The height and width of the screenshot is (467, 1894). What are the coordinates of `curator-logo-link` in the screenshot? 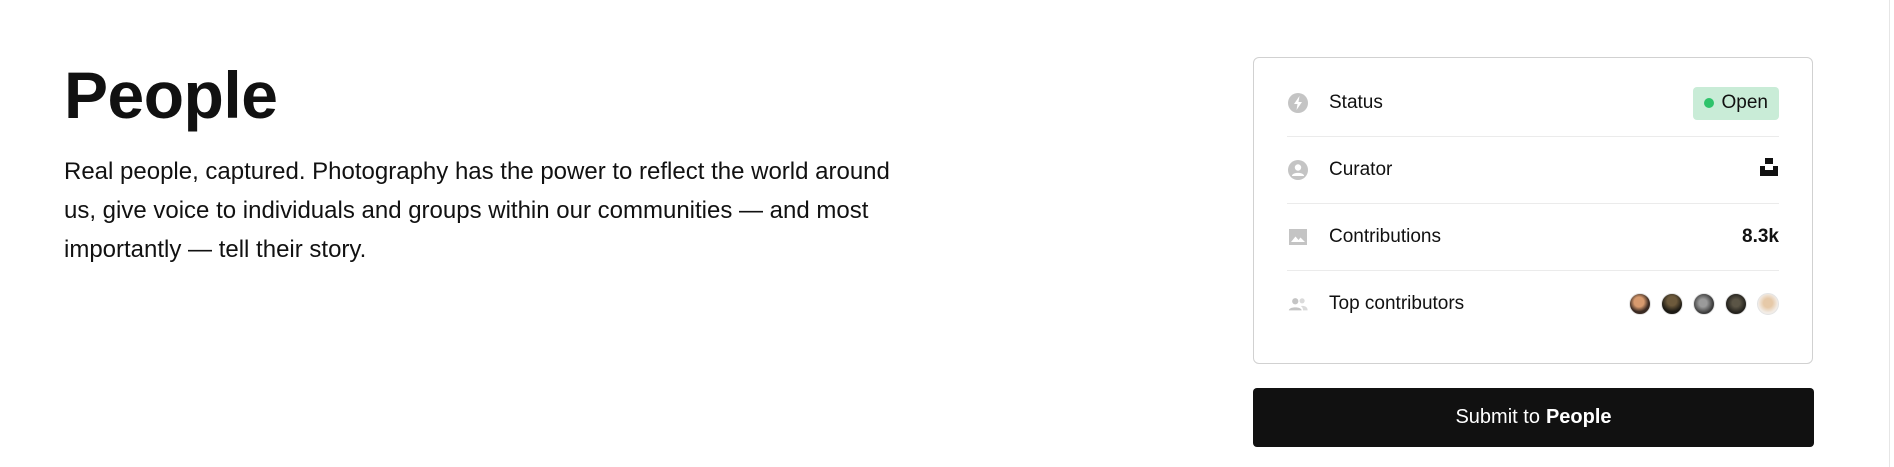 It's located at (1769, 170).